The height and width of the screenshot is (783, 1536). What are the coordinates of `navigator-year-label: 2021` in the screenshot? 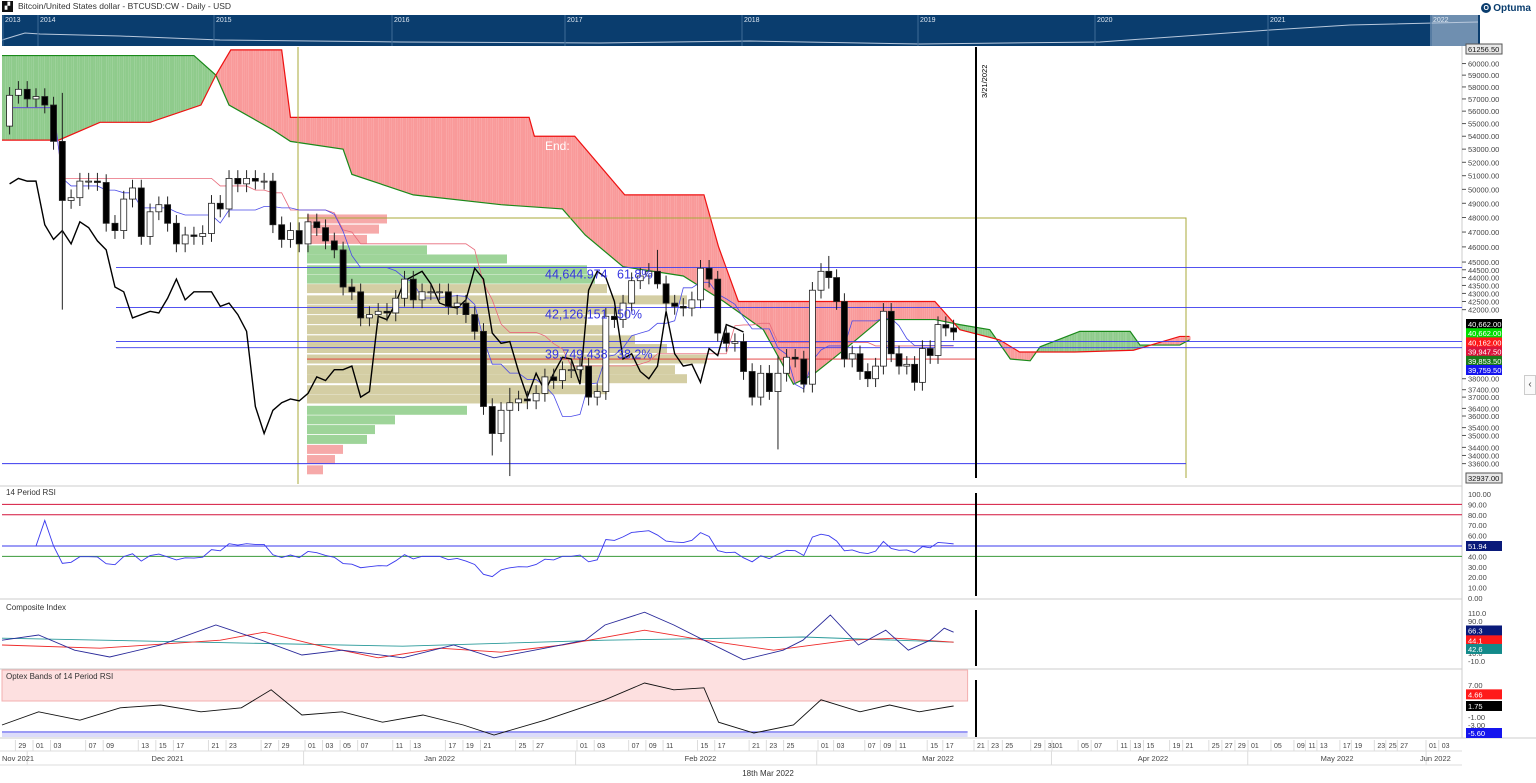 It's located at (1278, 20).